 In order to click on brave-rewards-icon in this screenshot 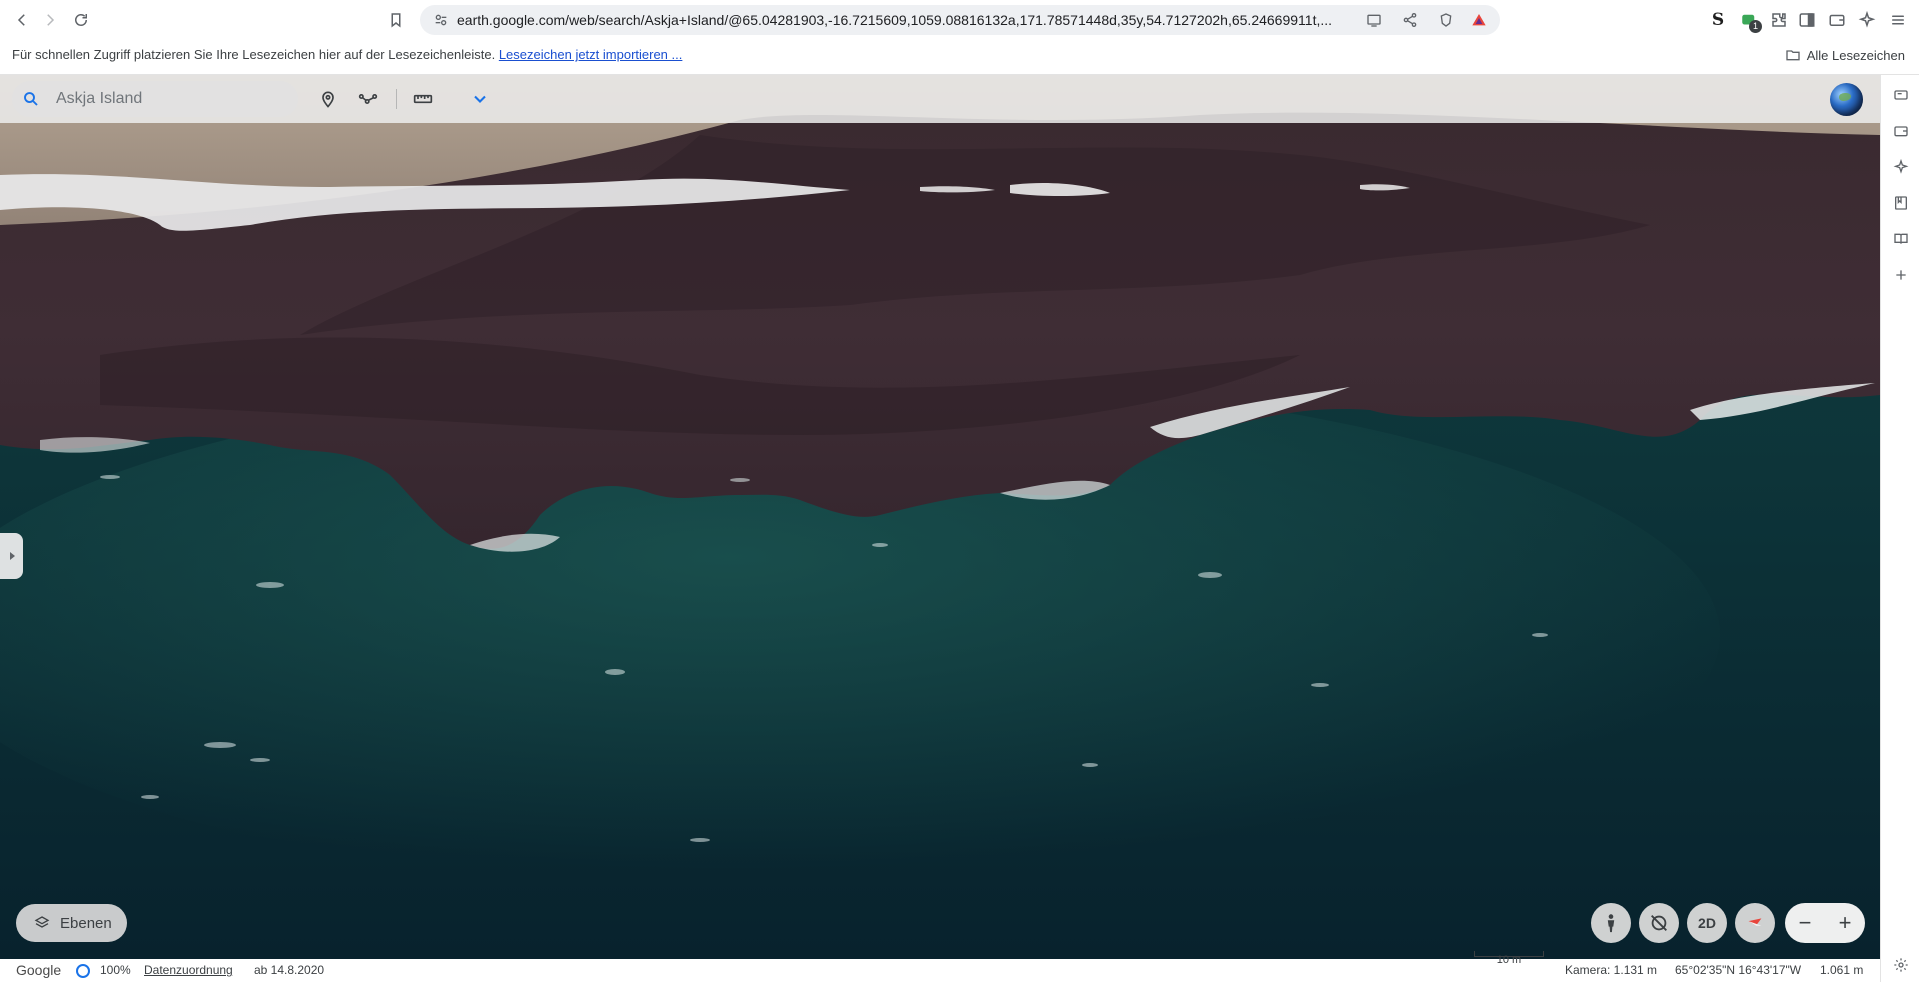, I will do `click(1479, 20)`.